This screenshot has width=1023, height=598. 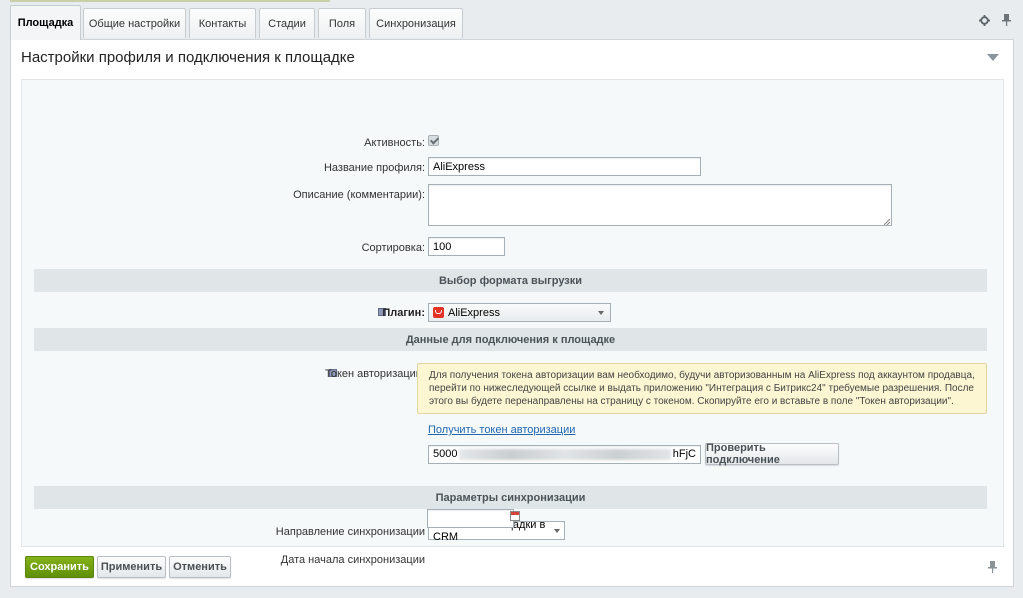 I want to click on save-button: Сохранить, so click(x=59, y=567).